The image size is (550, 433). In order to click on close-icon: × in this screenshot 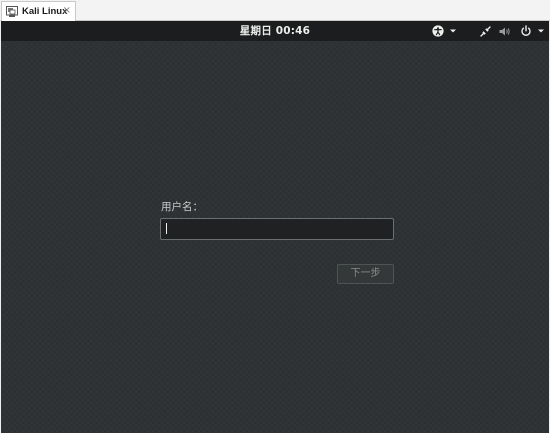, I will do `click(67, 11)`.